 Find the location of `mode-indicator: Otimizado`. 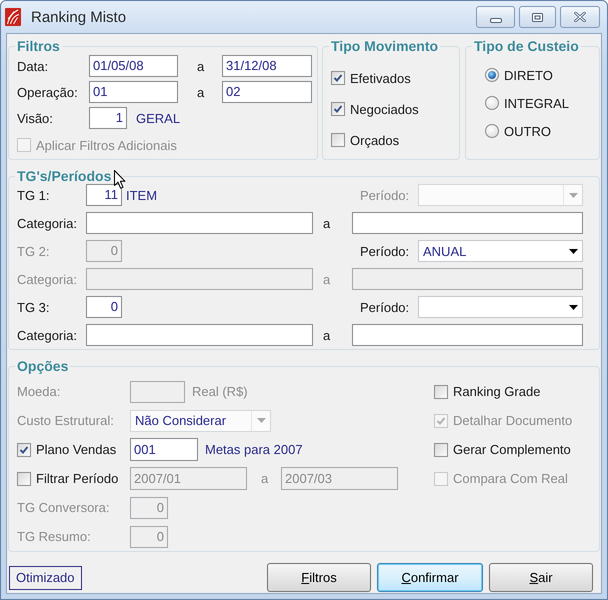

mode-indicator: Otimizado is located at coordinates (45, 578).